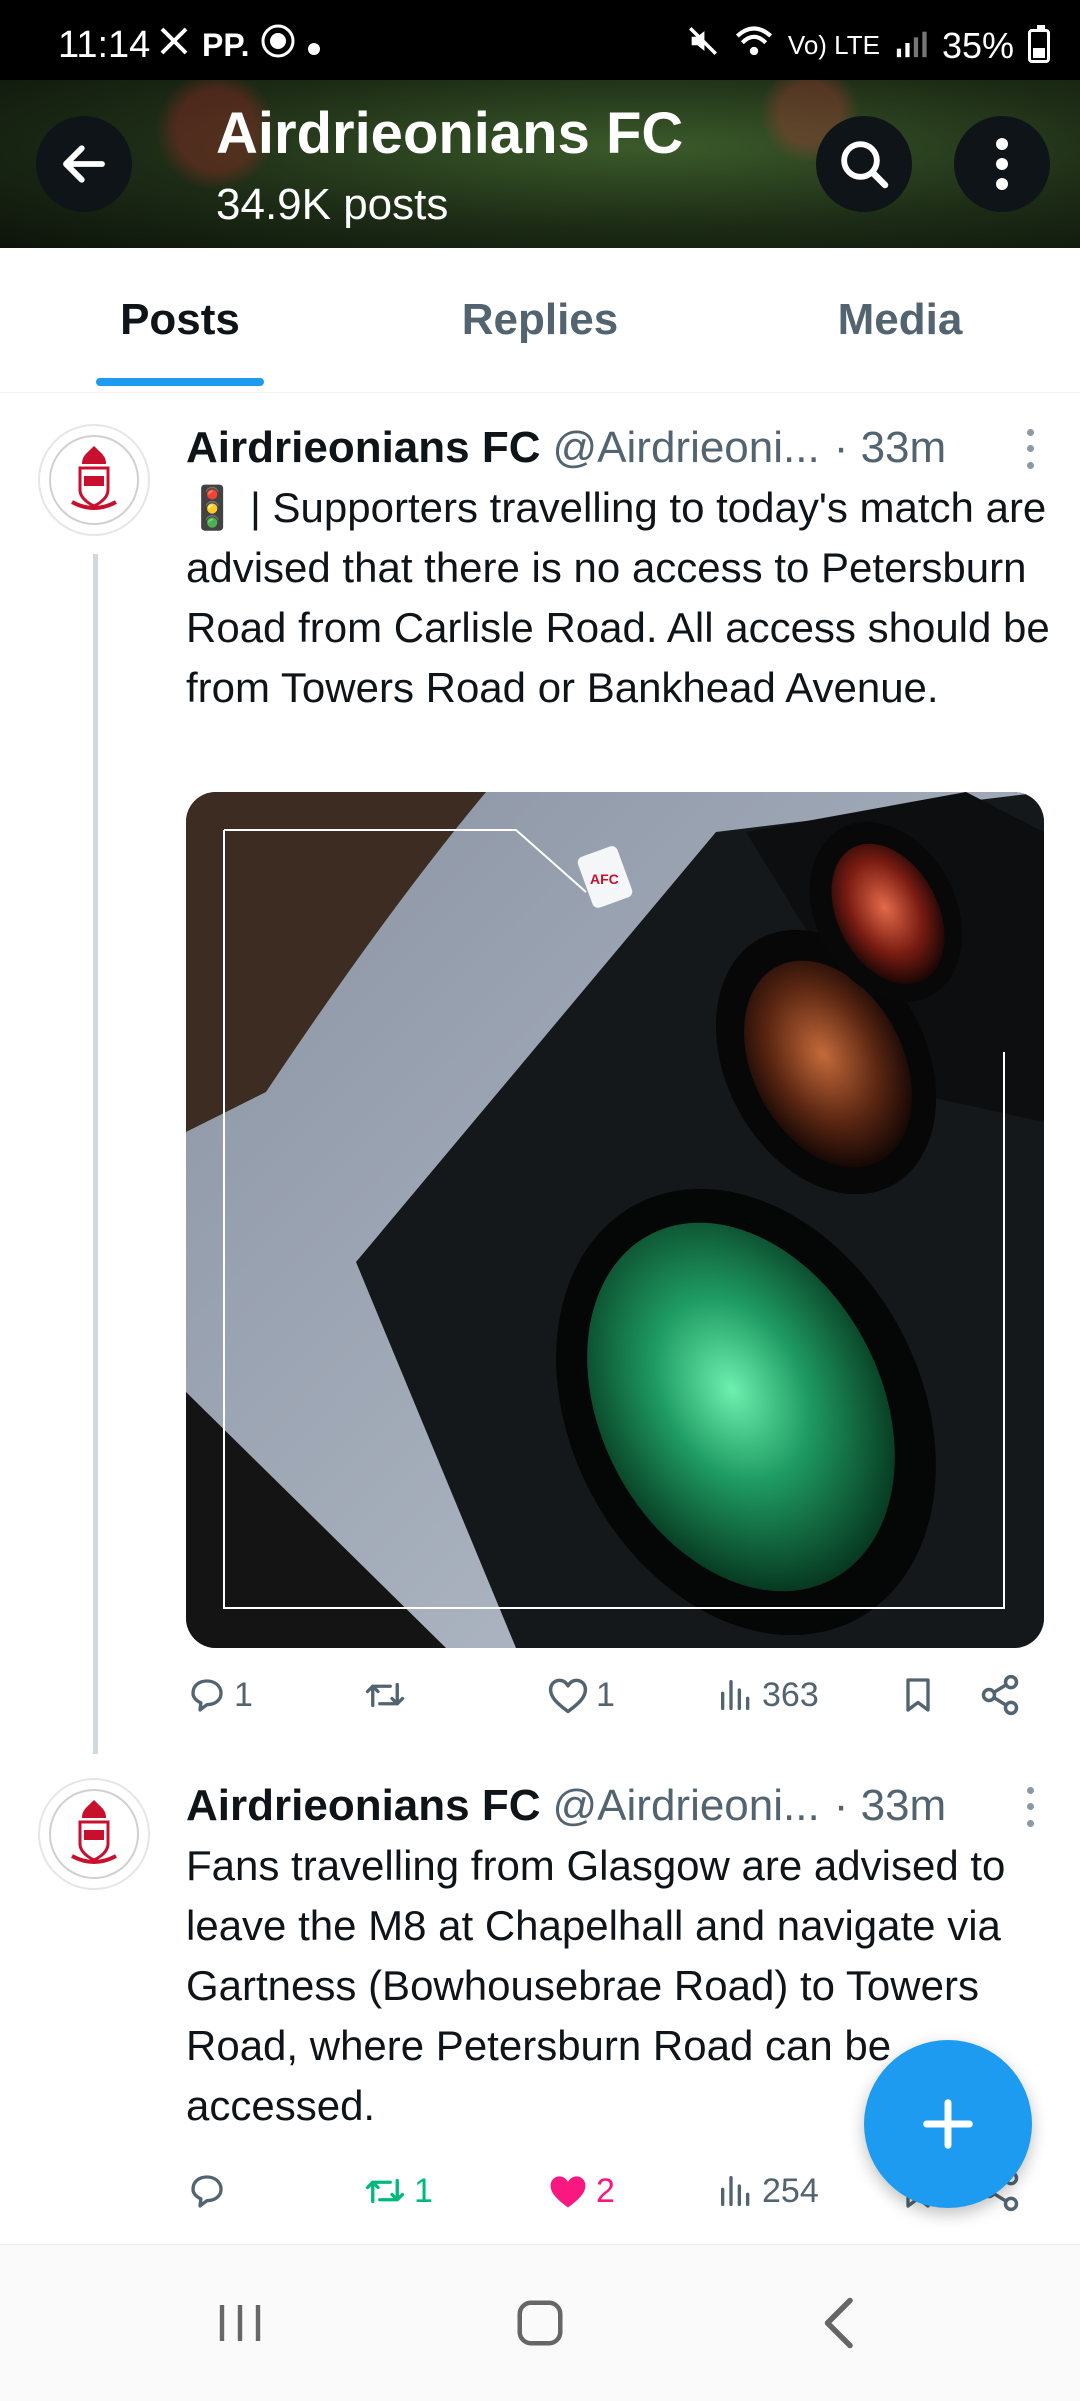  What do you see at coordinates (174, 45) in the screenshot?
I see `x-icon` at bounding box center [174, 45].